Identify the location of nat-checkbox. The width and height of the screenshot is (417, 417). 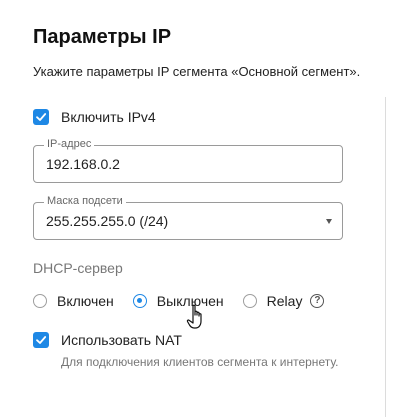
(41, 340).